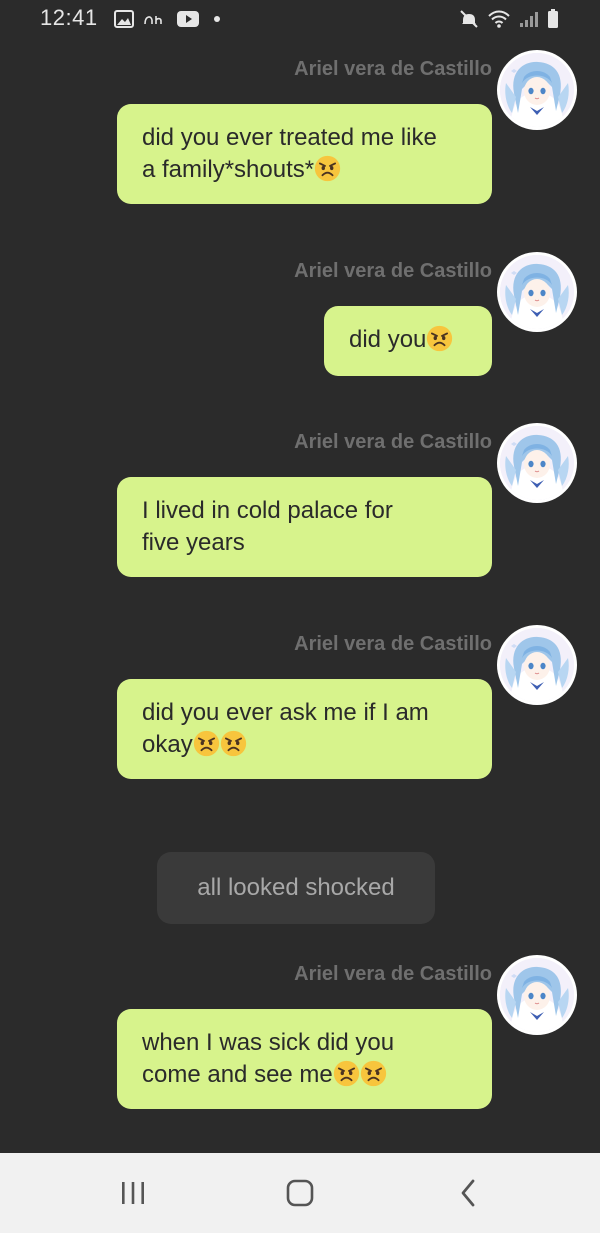 This screenshot has height=1233, width=600. Describe the element at coordinates (304, 1059) in the screenshot. I see `message-bubble: when I was sick did you come and see me` at that location.